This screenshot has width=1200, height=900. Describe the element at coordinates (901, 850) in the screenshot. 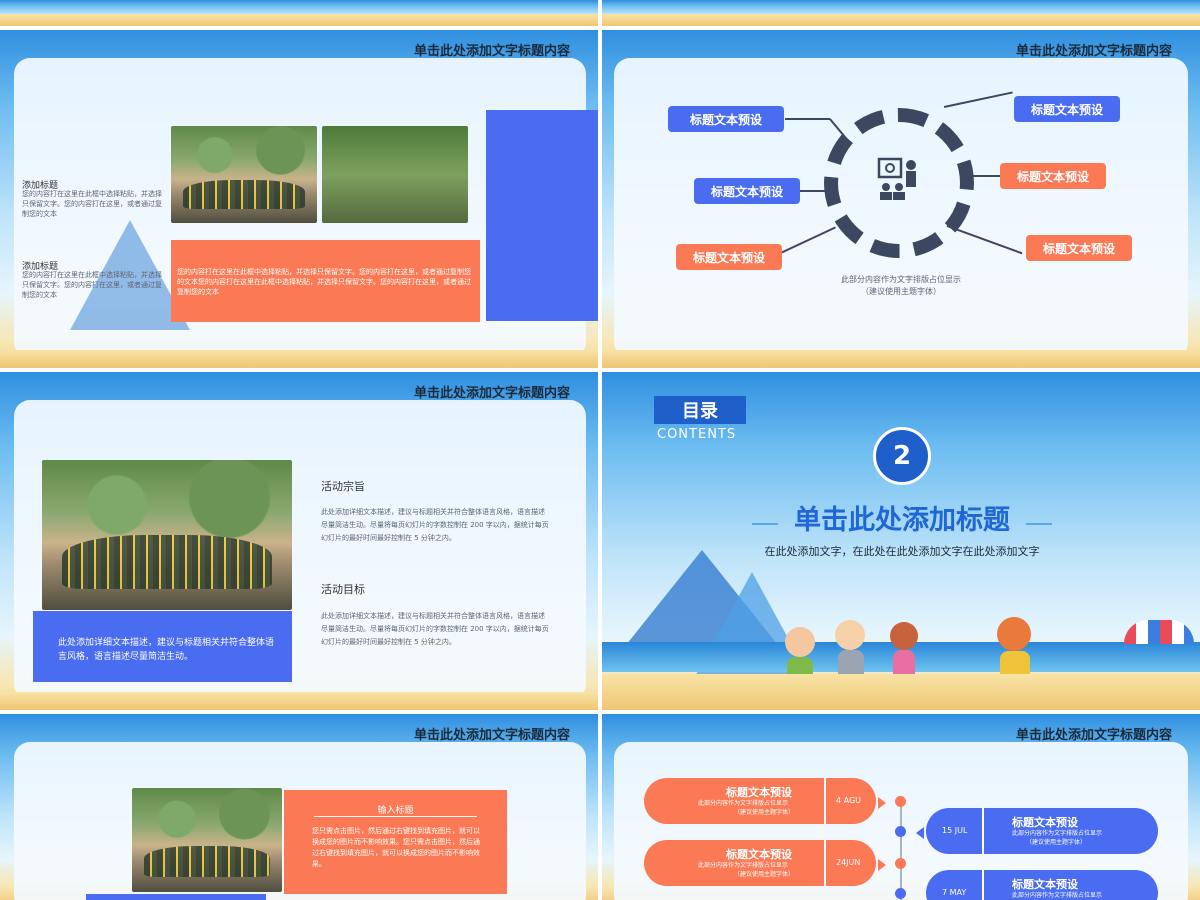

I see `timeline-axis` at that location.